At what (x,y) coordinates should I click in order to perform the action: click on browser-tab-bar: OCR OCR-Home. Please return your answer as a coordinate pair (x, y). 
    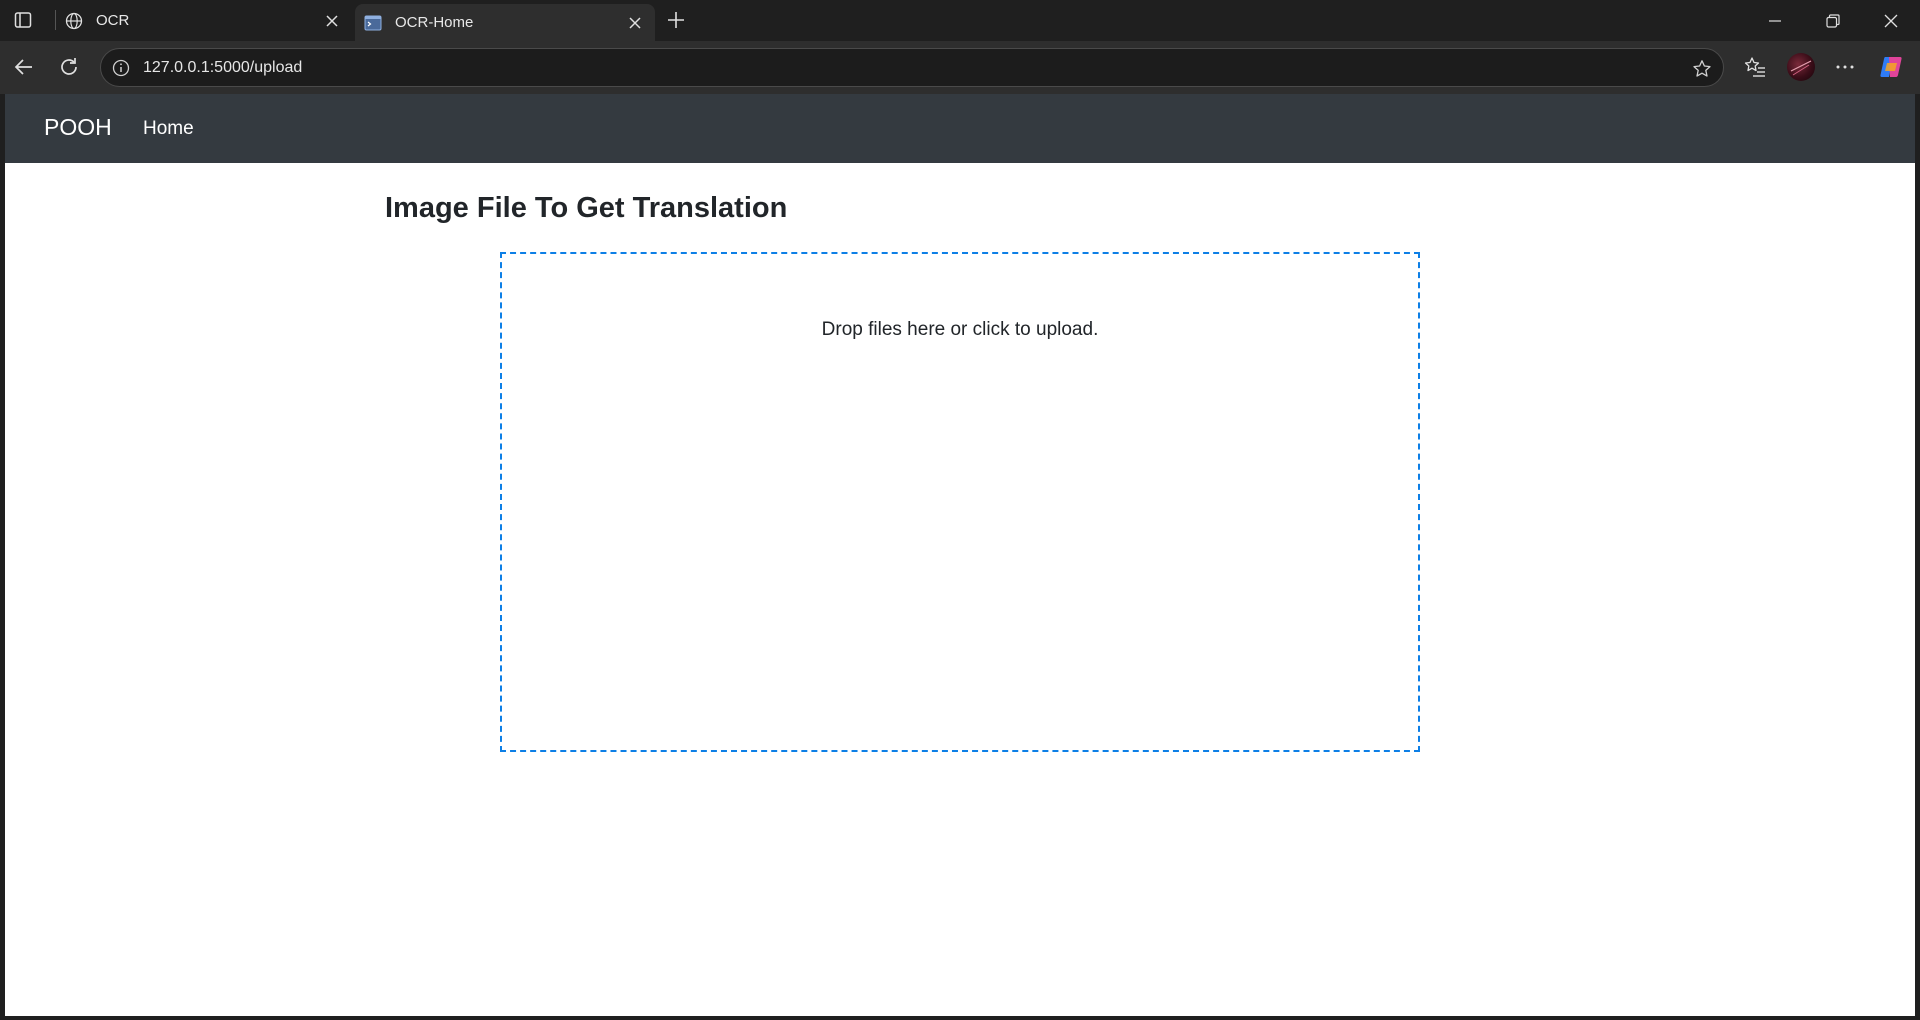
    Looking at the image, I should click on (960, 20).